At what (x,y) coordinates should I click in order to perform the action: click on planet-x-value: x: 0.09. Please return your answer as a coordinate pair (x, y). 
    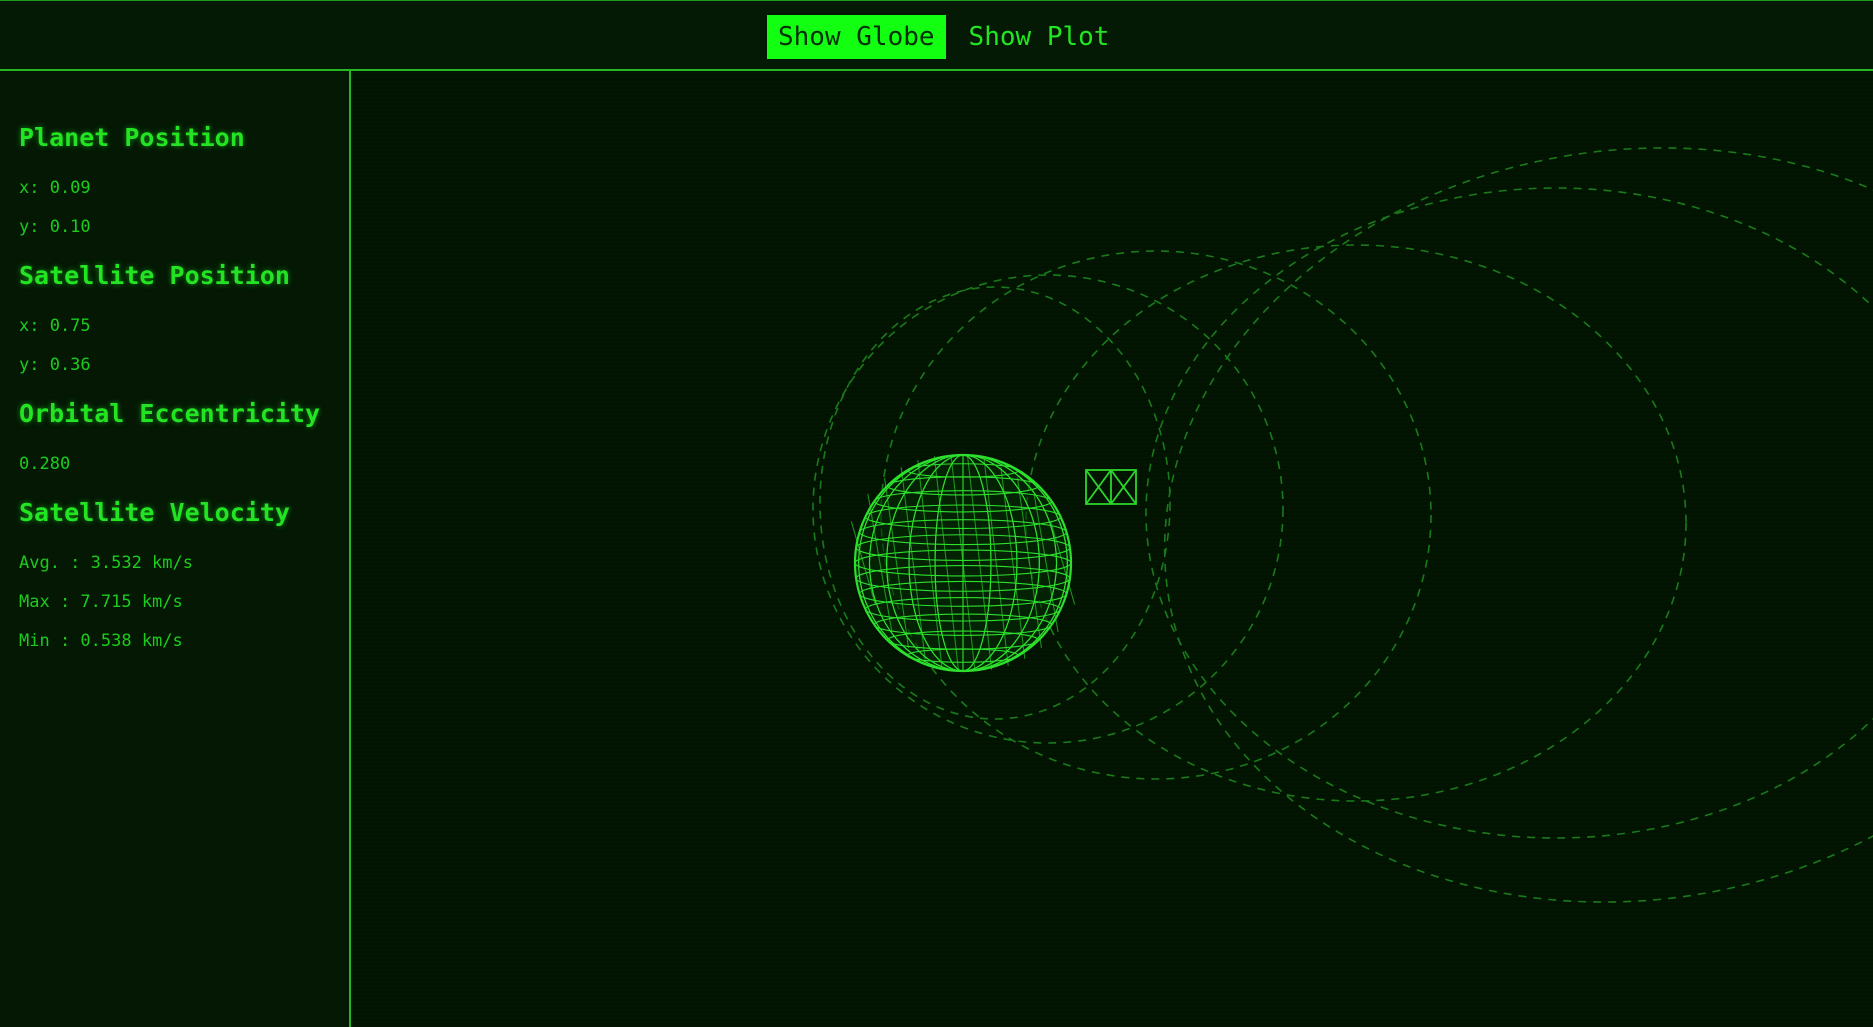
    Looking at the image, I should click on (55, 188).